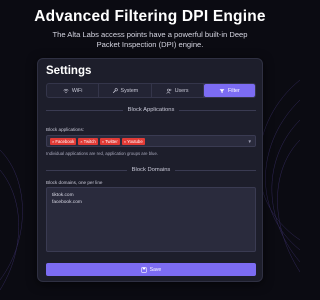 Image resolution: width=320 pixels, height=300 pixels. Describe the element at coordinates (144, 269) in the screenshot. I see `save-icon` at that location.